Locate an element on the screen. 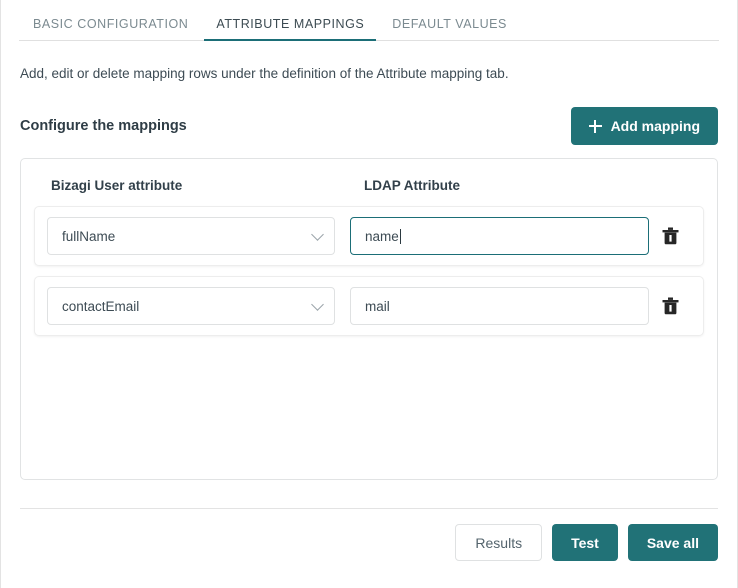 The height and width of the screenshot is (588, 738). column-header-ldap: LDAP Attribute is located at coordinates (412, 185).